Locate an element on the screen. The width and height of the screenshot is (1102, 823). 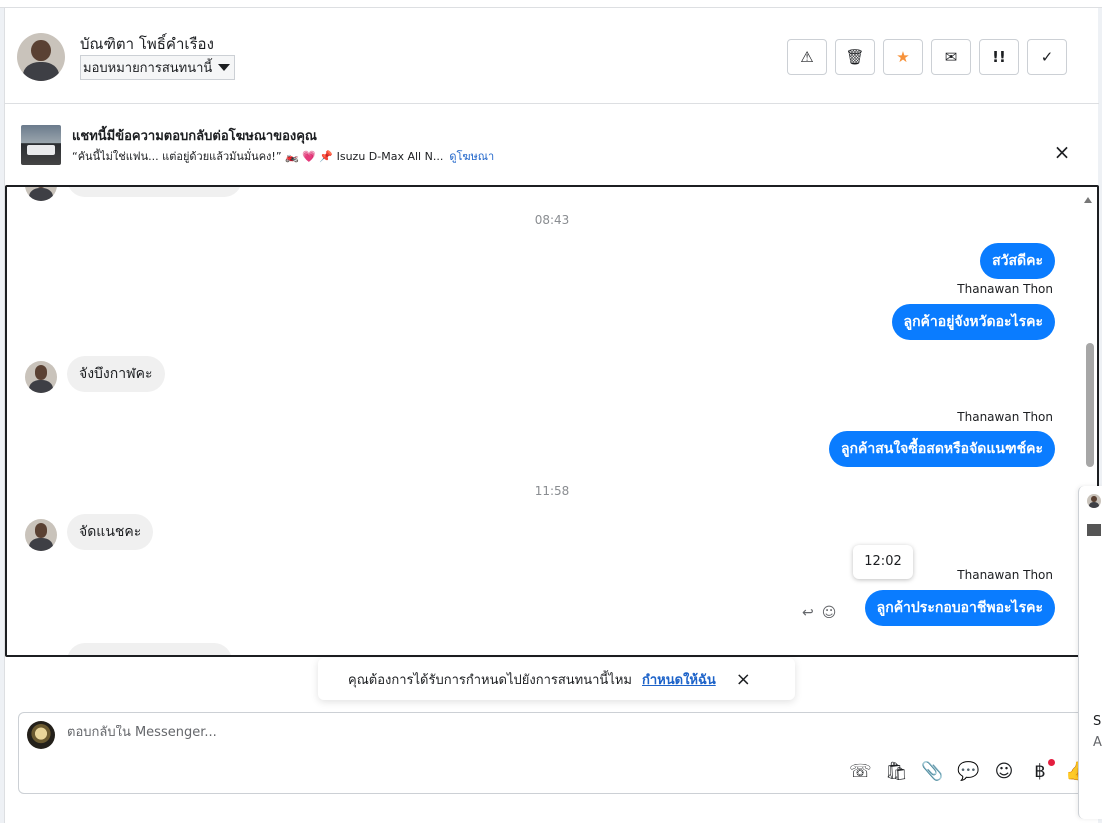
mini-avatar is located at coordinates (1094, 501).